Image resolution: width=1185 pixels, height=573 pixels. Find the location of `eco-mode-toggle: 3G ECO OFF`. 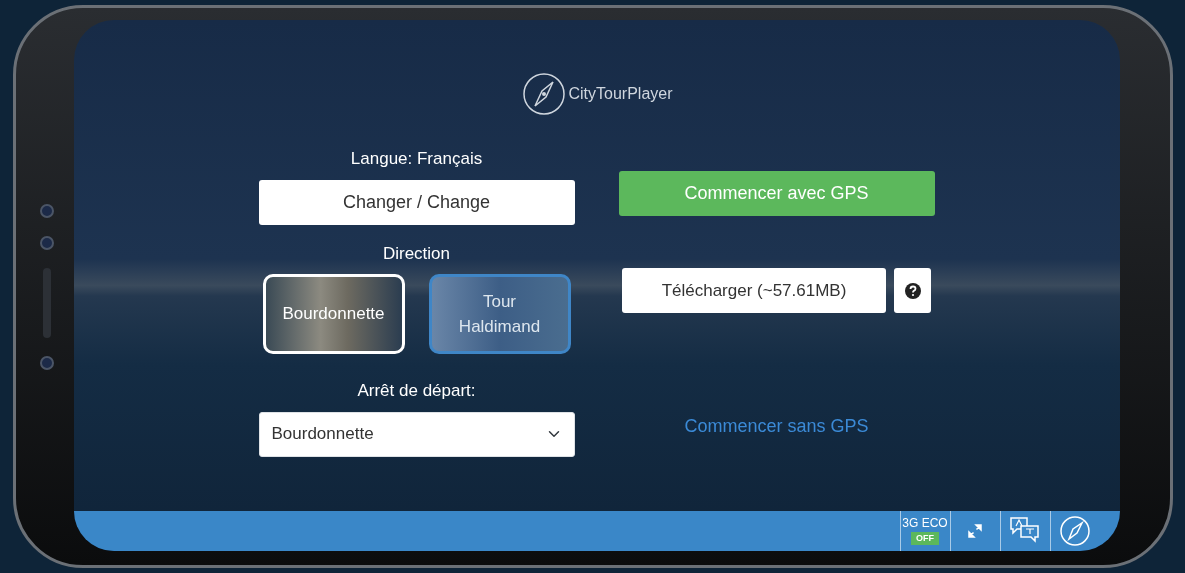

eco-mode-toggle: 3G ECO OFF is located at coordinates (924, 531).